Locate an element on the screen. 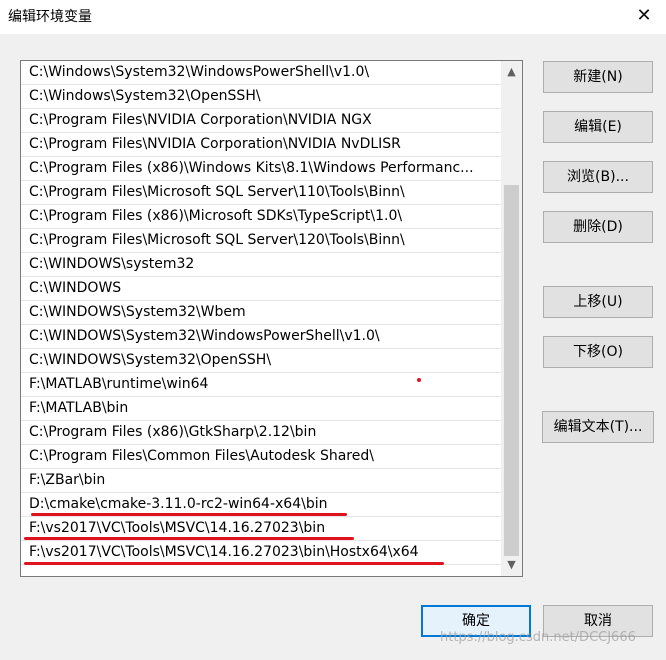 Image resolution: width=666 pixels, height=660 pixels. highlight-underline-msvc-hostx64 is located at coordinates (234, 563).